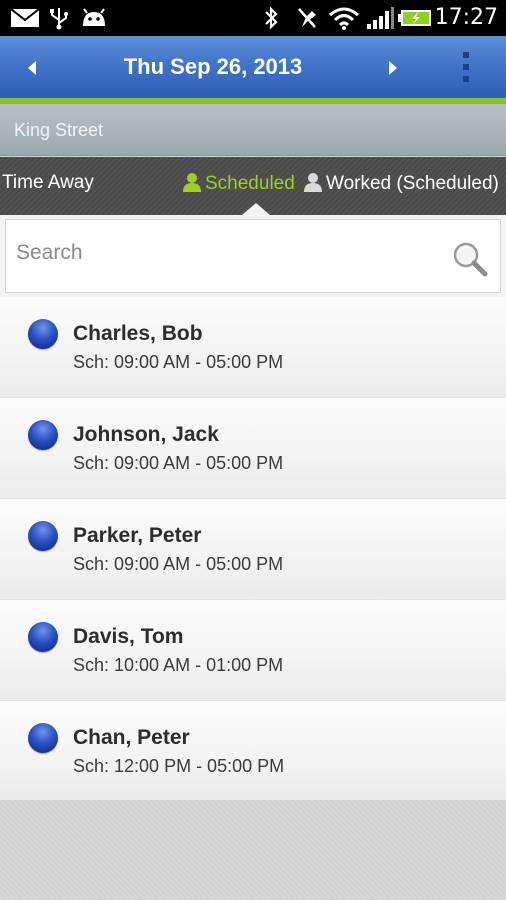  I want to click on employee-name: Charles, Bob, so click(138, 333).